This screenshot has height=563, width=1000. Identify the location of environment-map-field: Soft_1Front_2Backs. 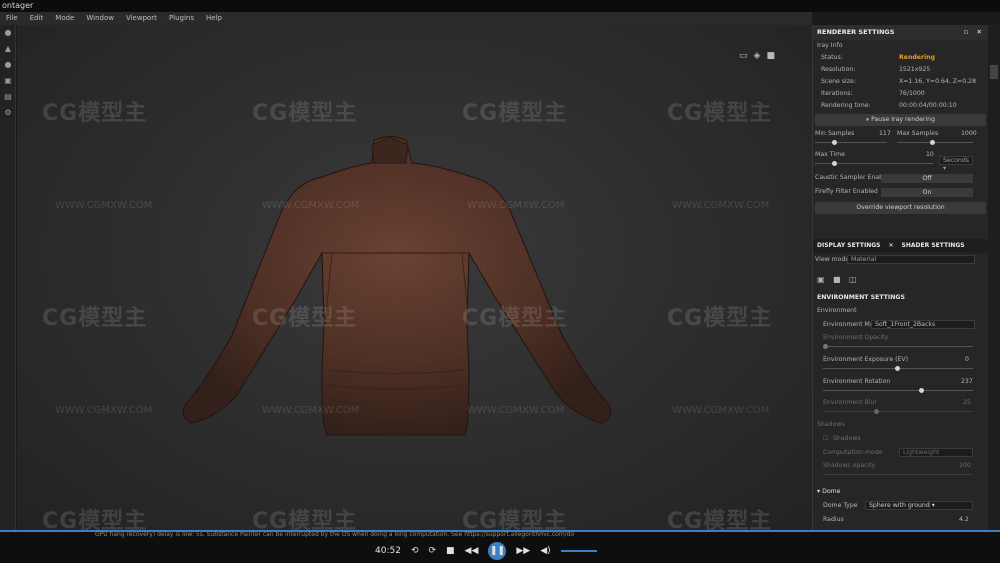
(923, 324).